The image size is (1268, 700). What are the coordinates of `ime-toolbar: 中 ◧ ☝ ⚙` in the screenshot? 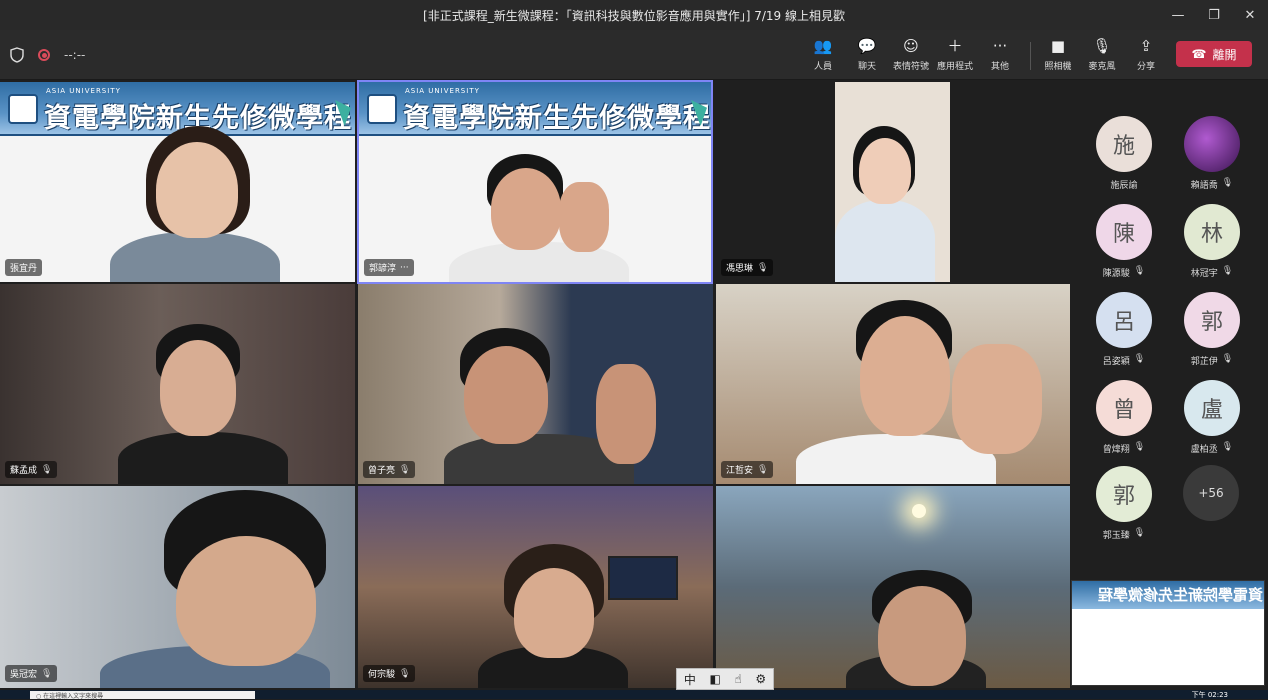 It's located at (725, 679).